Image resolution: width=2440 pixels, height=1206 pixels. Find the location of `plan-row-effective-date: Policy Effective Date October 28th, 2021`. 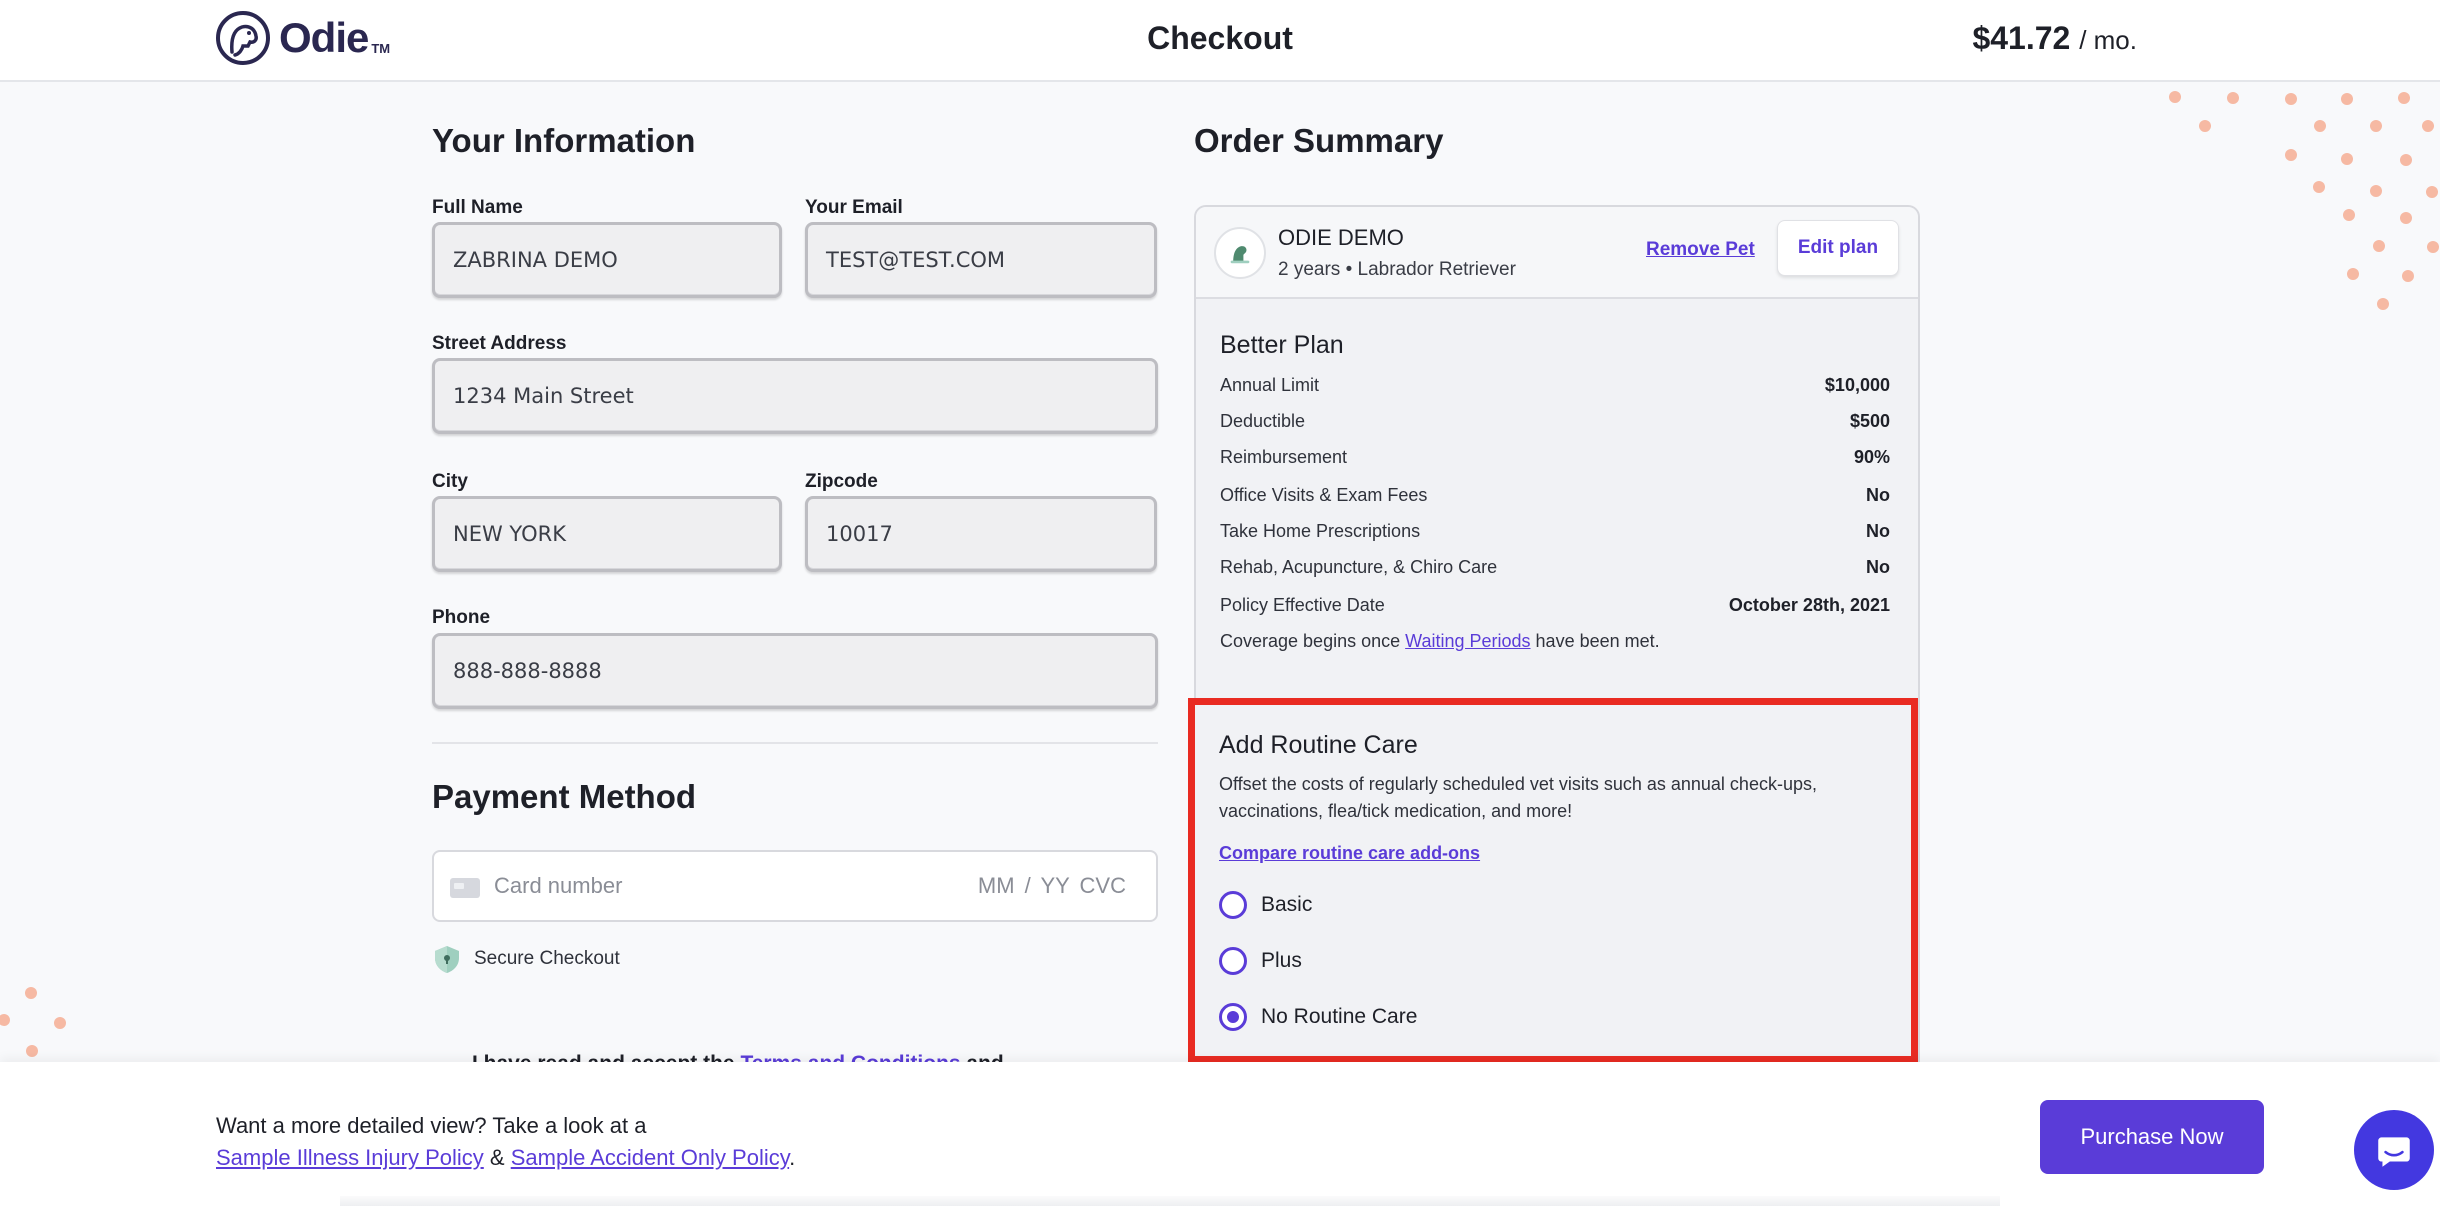

plan-row-effective-date: Policy Effective Date October 28th, 2021 is located at coordinates (1555, 608).